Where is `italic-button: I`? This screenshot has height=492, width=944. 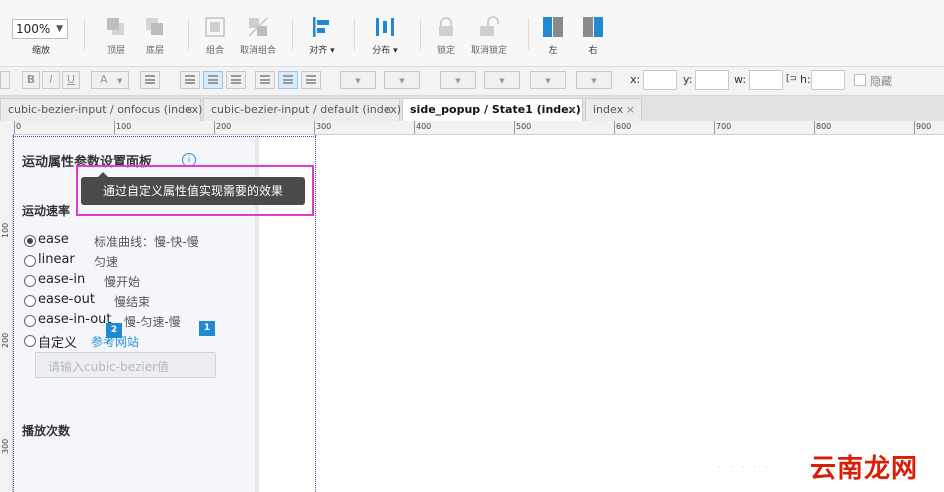 italic-button: I is located at coordinates (51, 80).